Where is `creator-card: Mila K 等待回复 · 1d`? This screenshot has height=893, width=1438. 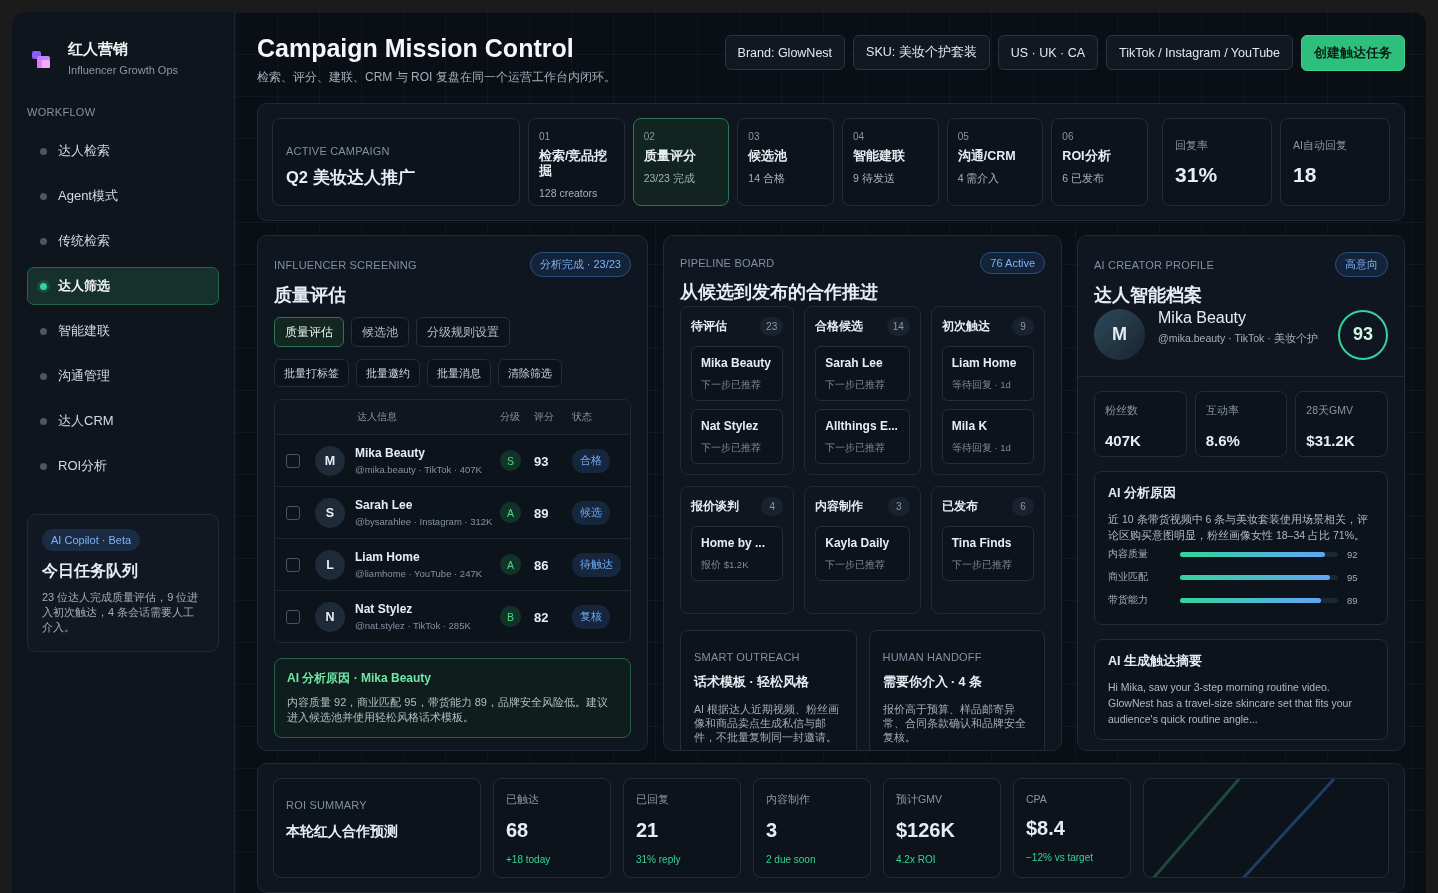 creator-card: Mila K 等待回复 · 1d is located at coordinates (987, 436).